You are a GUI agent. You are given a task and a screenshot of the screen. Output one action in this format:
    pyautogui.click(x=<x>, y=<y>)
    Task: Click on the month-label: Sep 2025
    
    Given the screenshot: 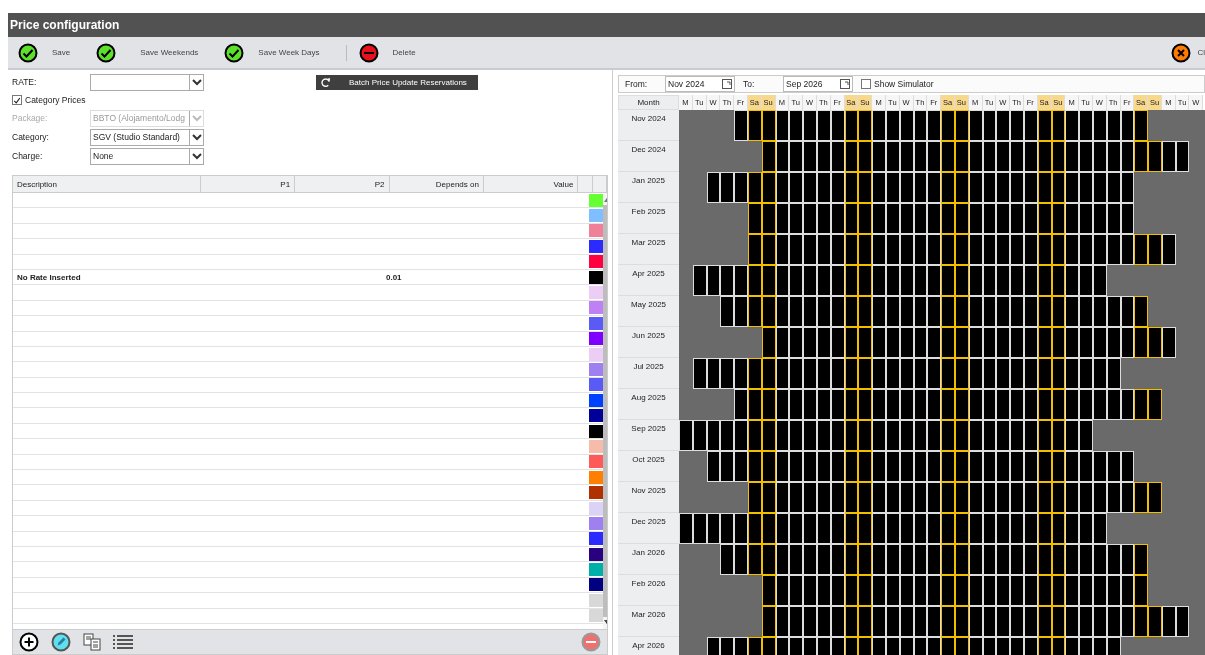 What is the action you would take?
    pyautogui.click(x=648, y=429)
    